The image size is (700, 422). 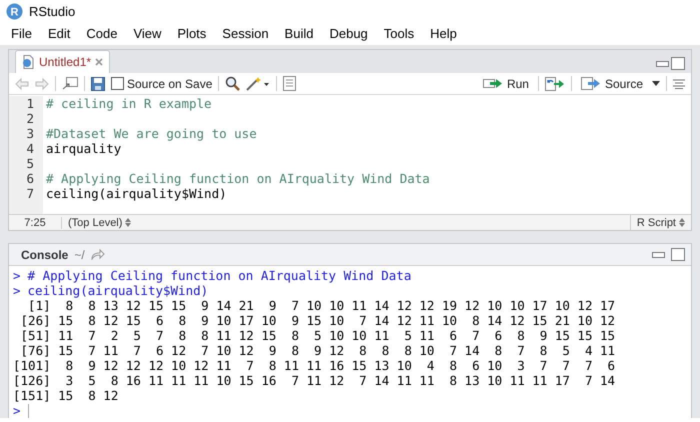 What do you see at coordinates (161, 83) in the screenshot?
I see `source-on-save-checkbox: Source on Save` at bounding box center [161, 83].